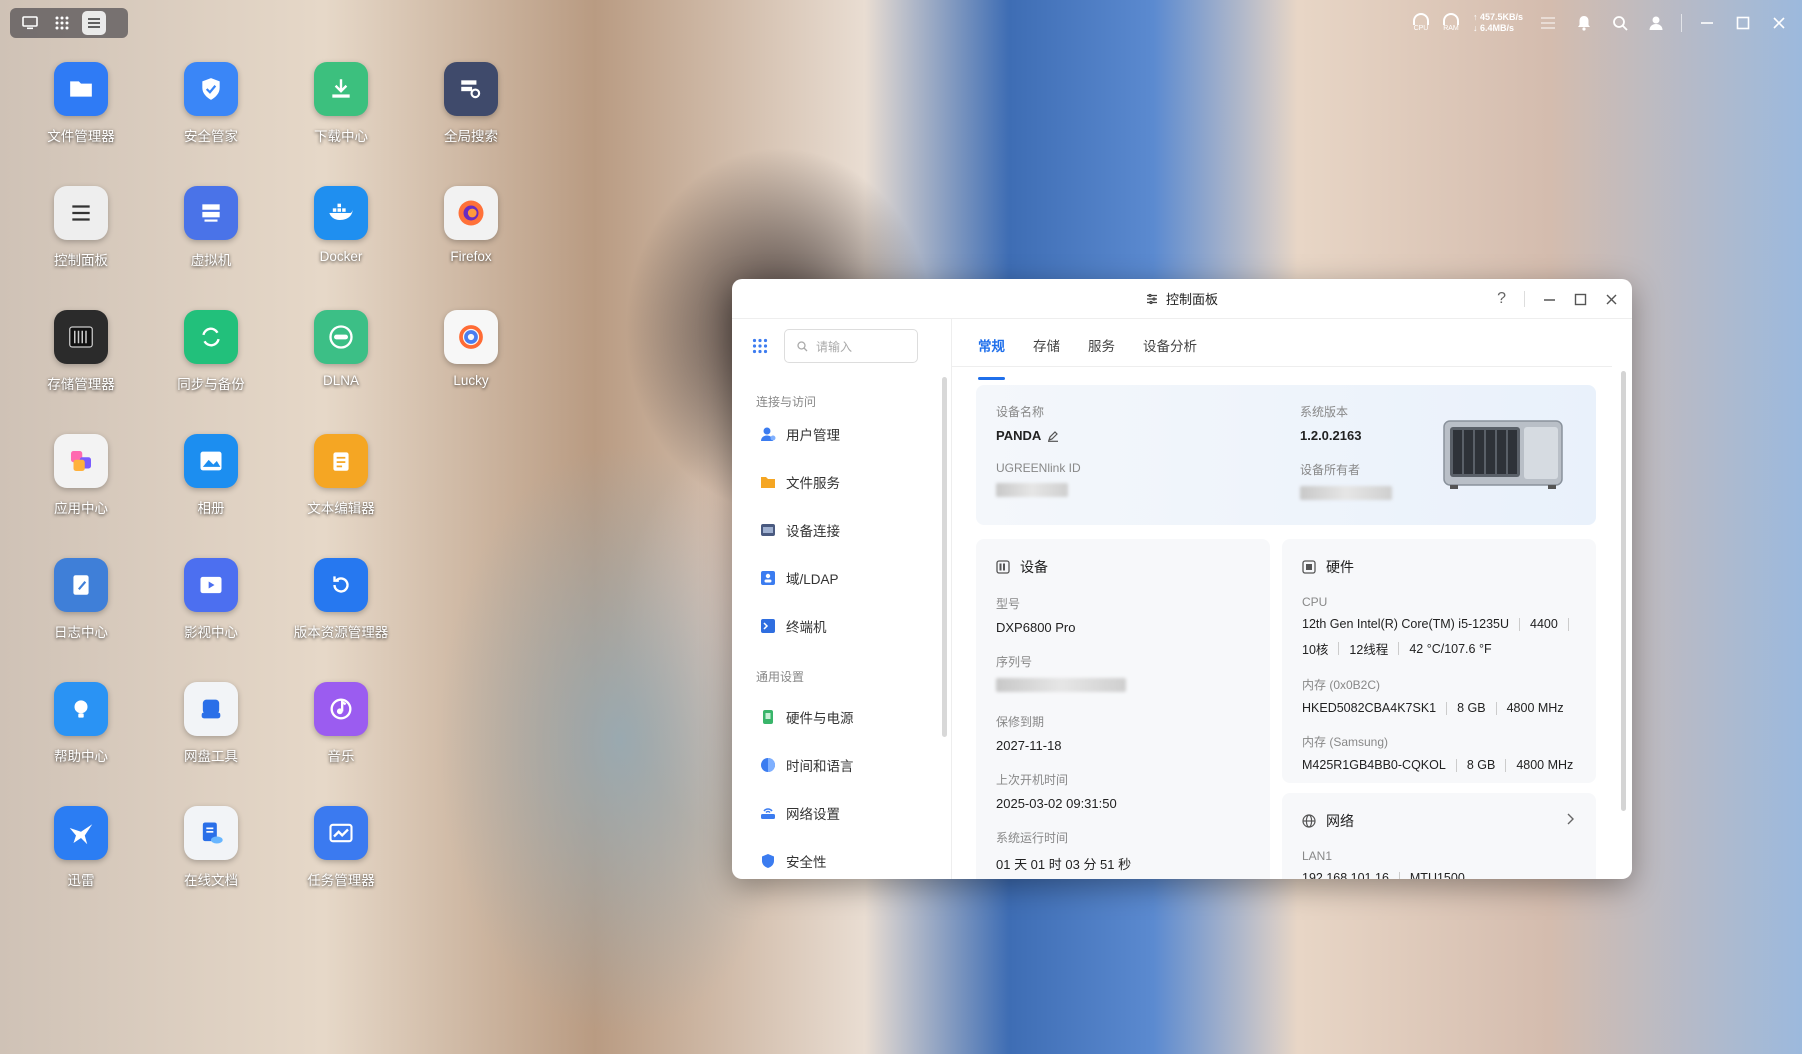 This screenshot has width=1802, height=1054. What do you see at coordinates (1315, 650) in the screenshot?
I see `cpu-cores: 10核` at bounding box center [1315, 650].